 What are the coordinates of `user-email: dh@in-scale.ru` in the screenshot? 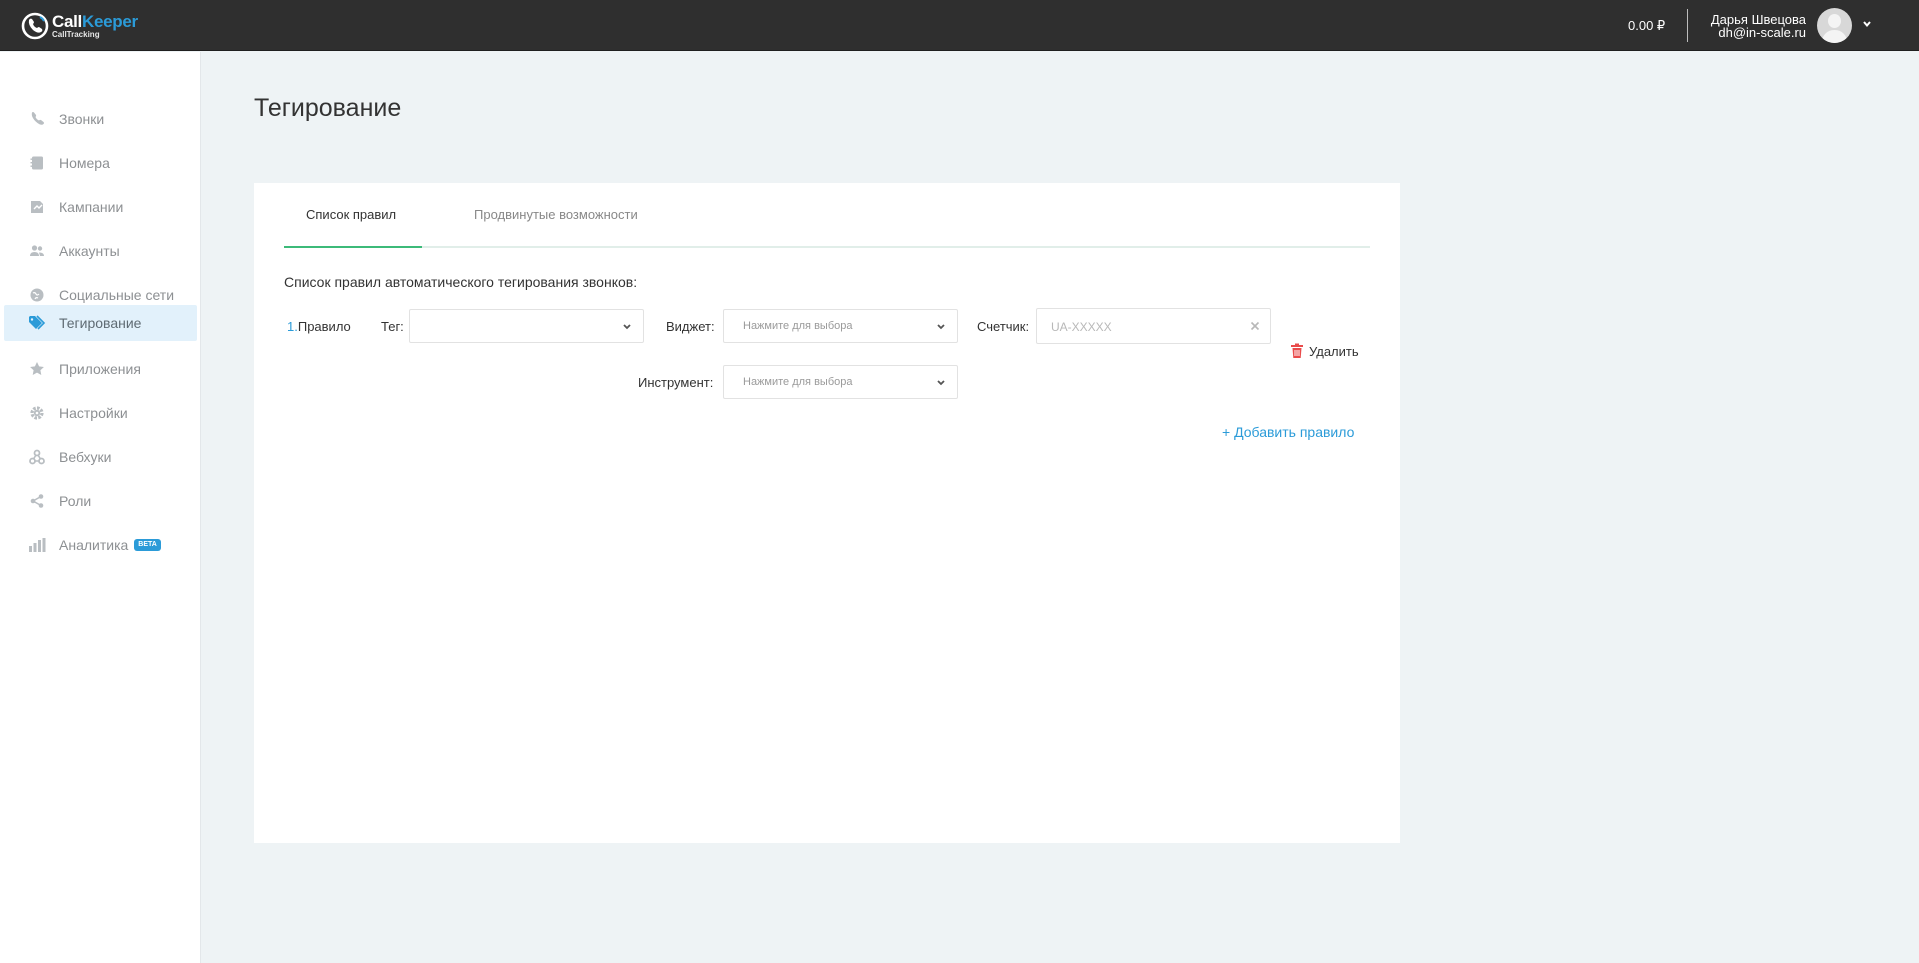 It's located at (1762, 32).